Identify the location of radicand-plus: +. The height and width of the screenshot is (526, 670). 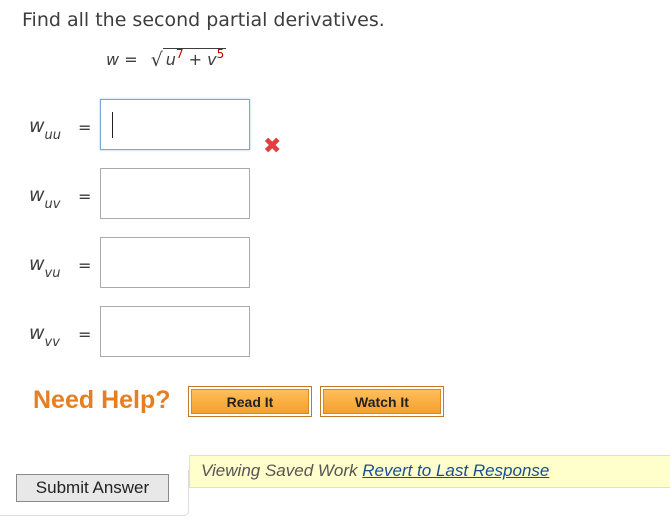
(195, 59).